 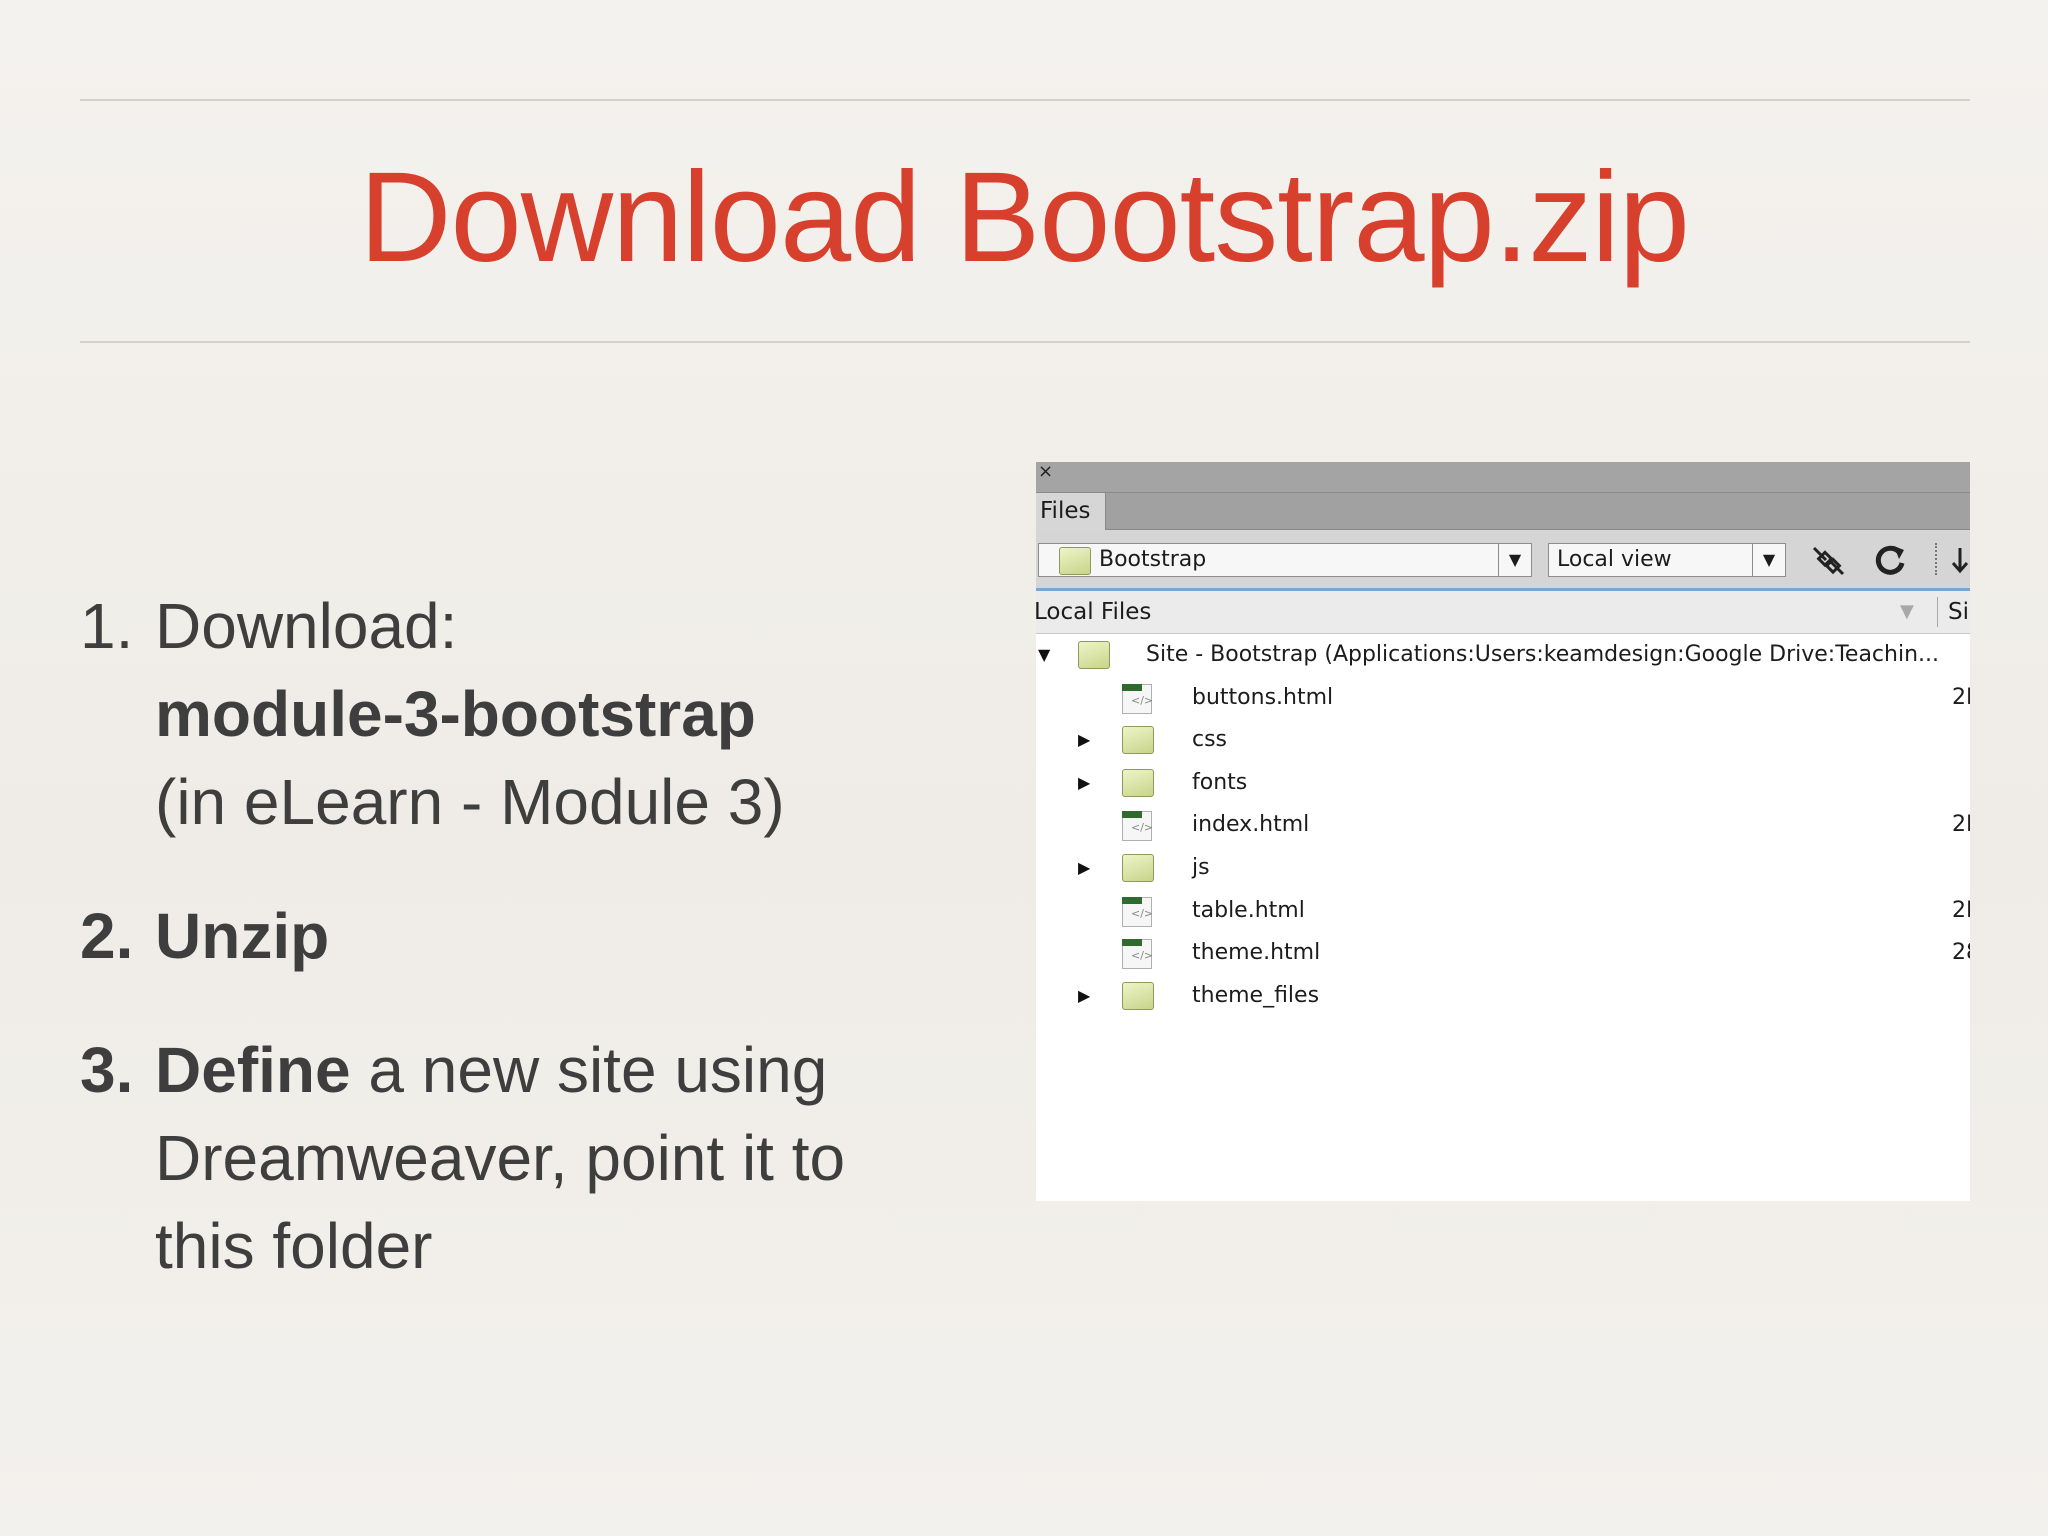 I want to click on folder-name: js, so click(x=1201, y=867).